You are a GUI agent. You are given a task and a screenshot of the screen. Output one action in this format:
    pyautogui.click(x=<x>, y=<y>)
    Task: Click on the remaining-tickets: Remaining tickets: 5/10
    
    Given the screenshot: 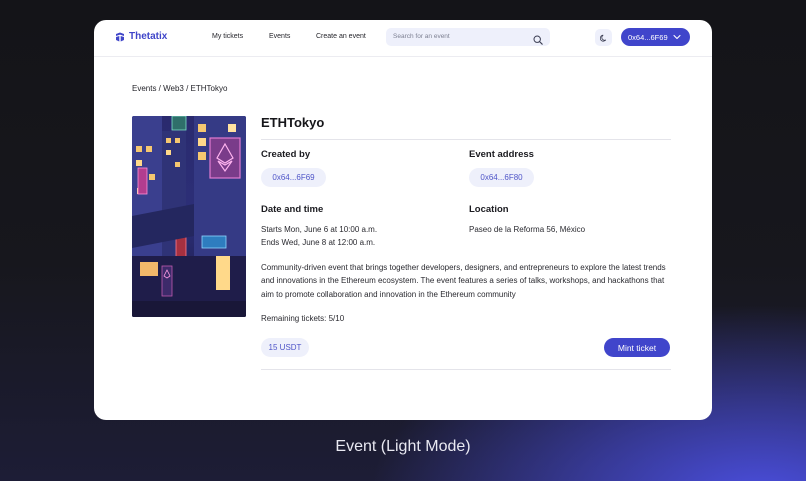 What is the action you would take?
    pyautogui.click(x=303, y=318)
    